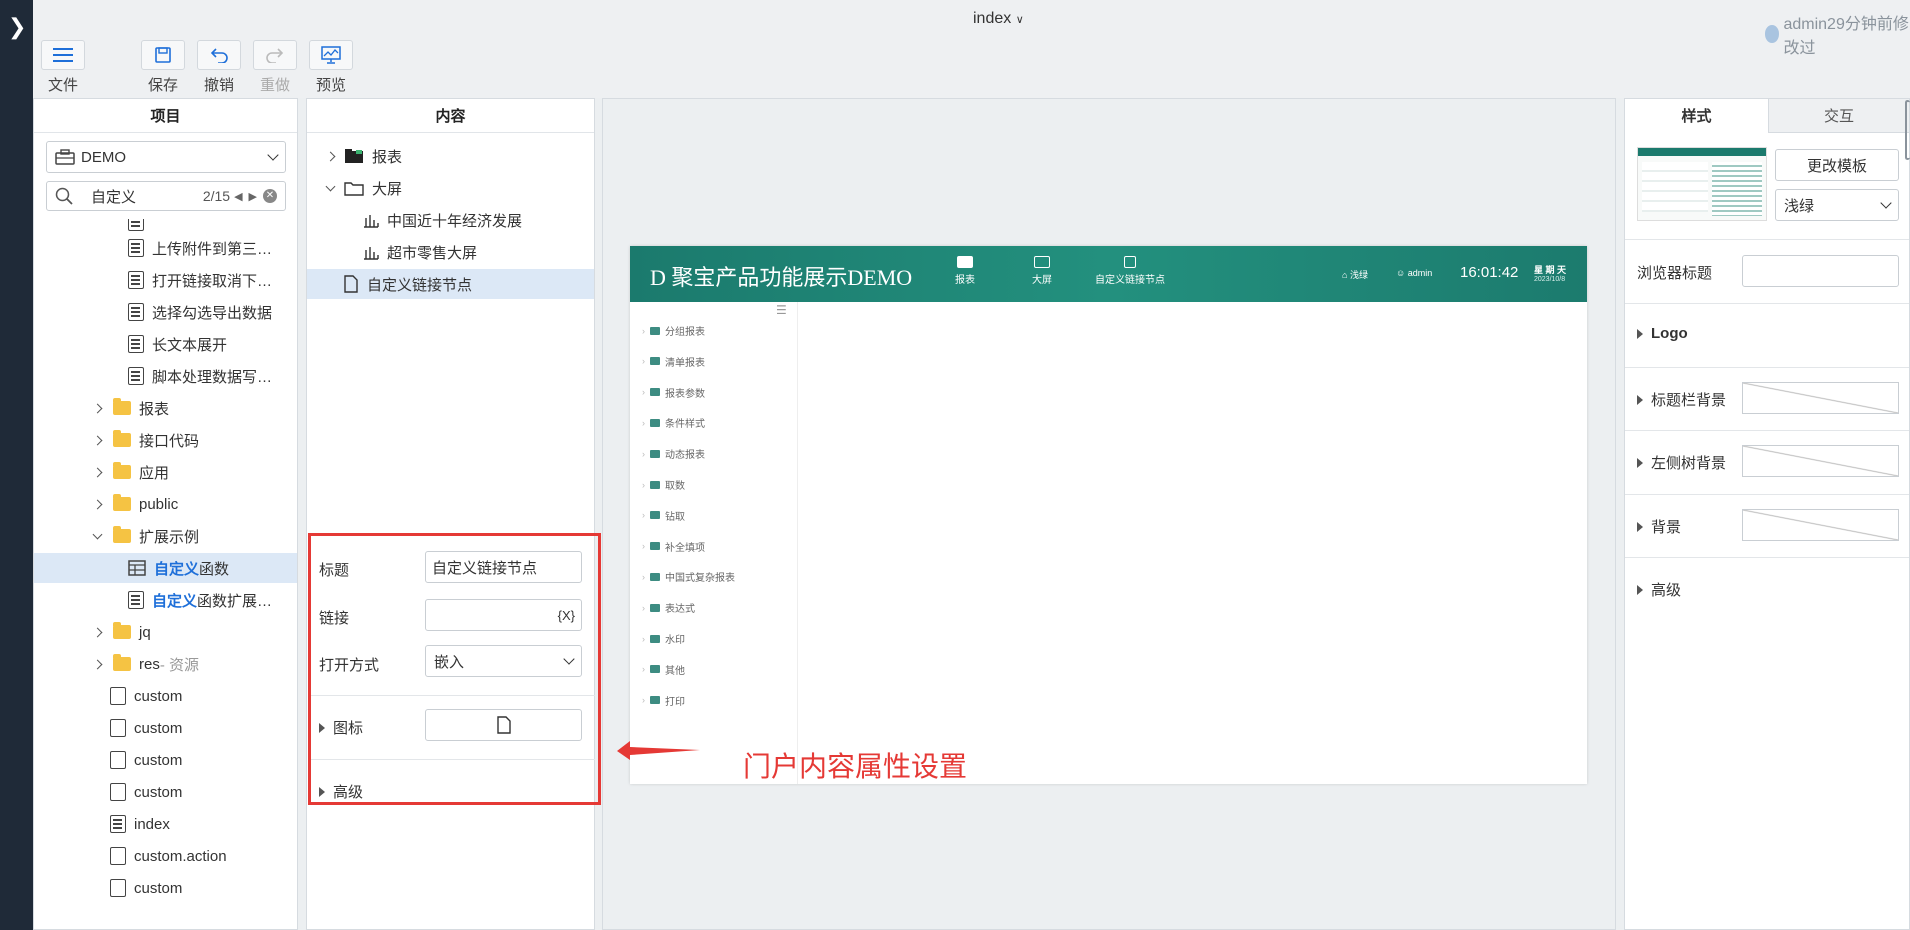  Describe the element at coordinates (663, 485) in the screenshot. I see `preview-menu-item: › 取数` at that location.